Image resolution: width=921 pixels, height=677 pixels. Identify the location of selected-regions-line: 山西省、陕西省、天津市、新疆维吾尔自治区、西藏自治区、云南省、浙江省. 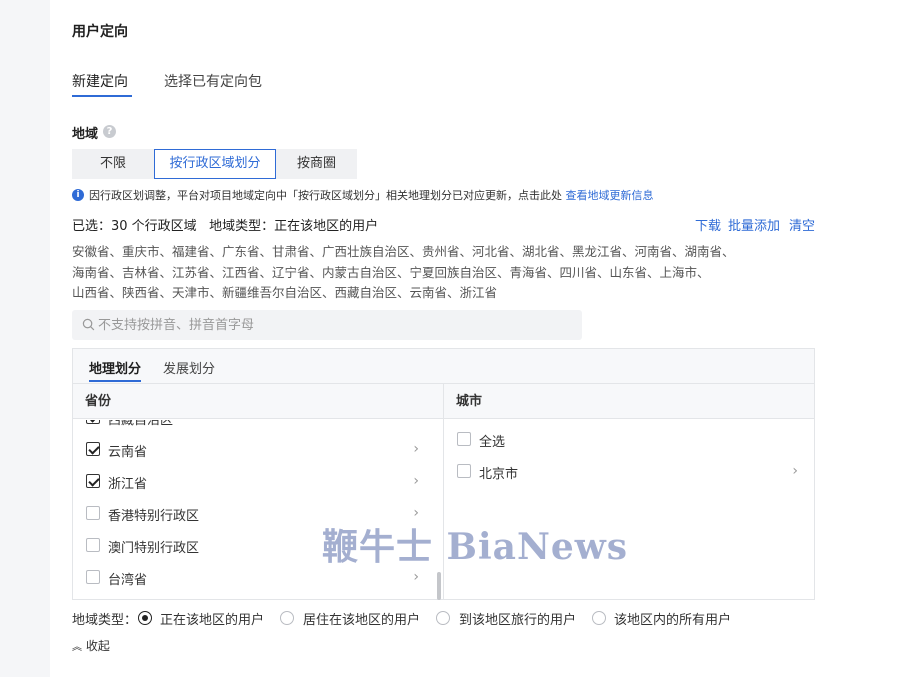
(285, 292).